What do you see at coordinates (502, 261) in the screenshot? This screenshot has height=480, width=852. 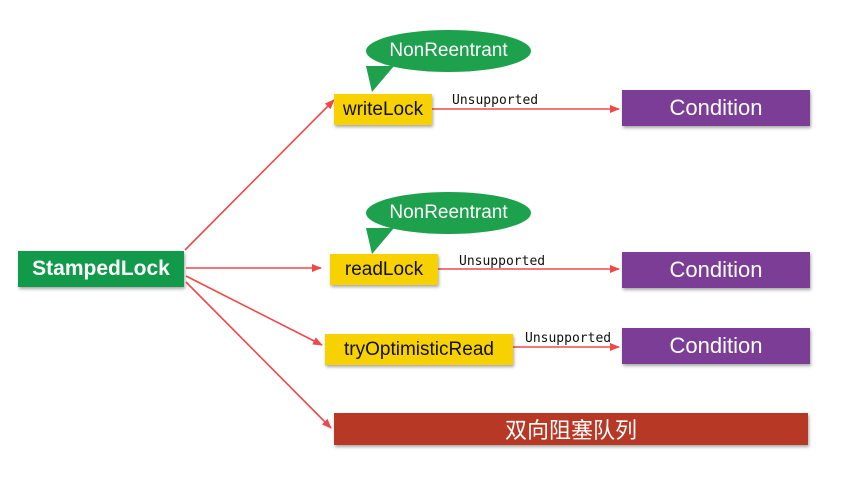 I see `edge-label-readlock: Unsupported` at bounding box center [502, 261].